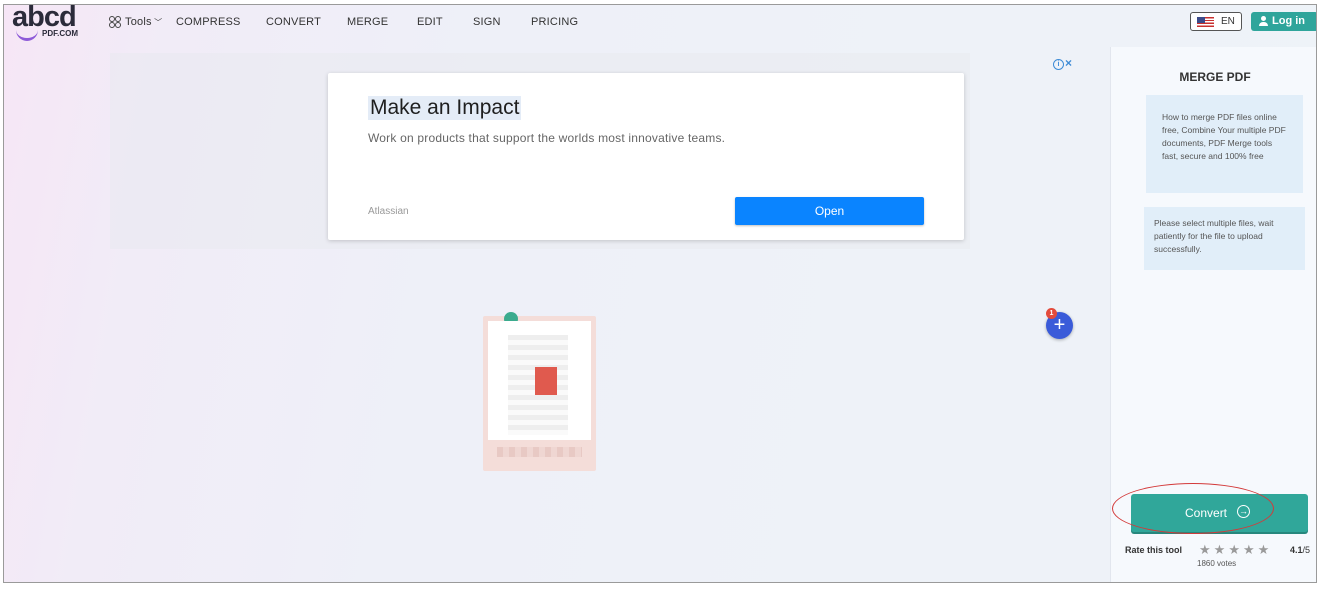 The height and width of the screenshot is (589, 1322). Describe the element at coordinates (1296, 550) in the screenshot. I see `rating-value: 4.1` at that location.